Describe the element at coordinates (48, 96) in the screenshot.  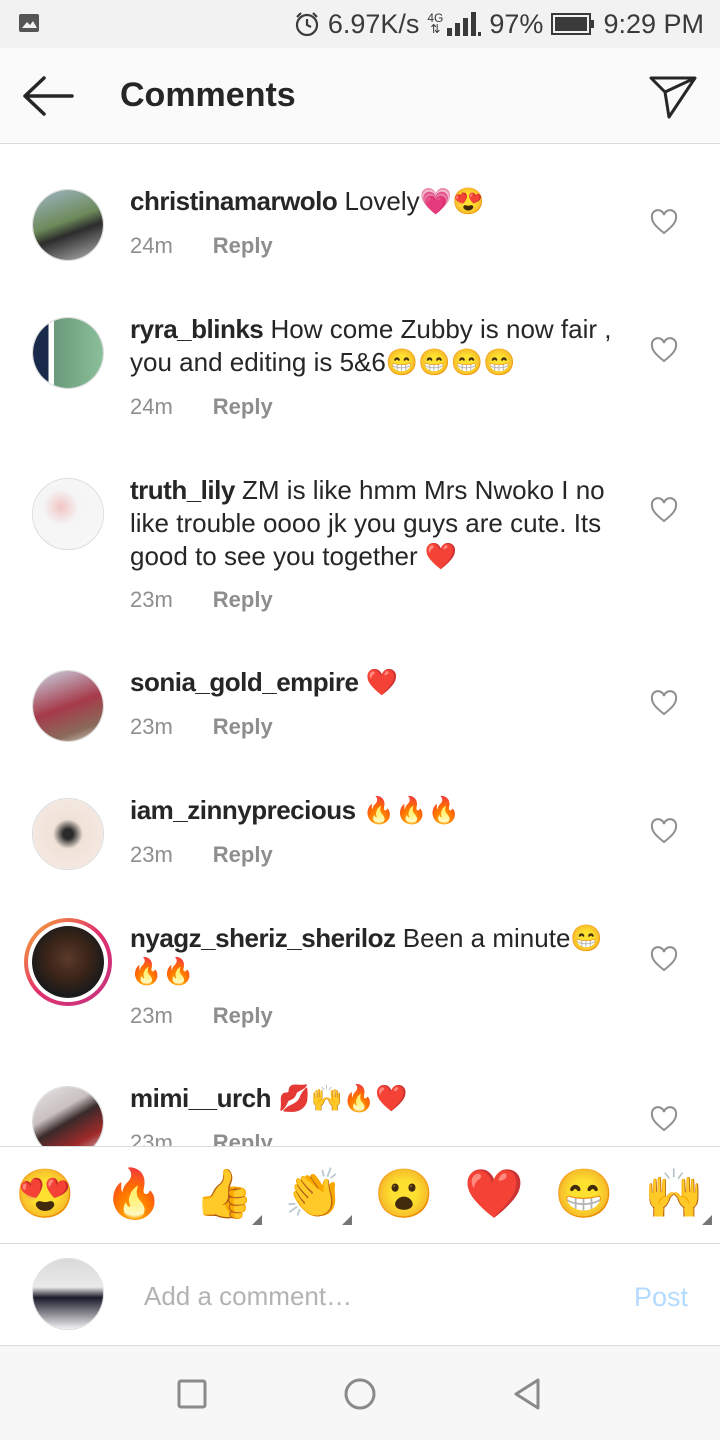
I see `back-arrow-icon` at that location.